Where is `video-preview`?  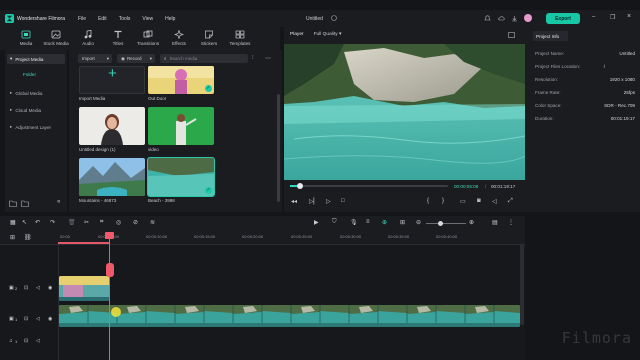
video-preview is located at coordinates (404, 112).